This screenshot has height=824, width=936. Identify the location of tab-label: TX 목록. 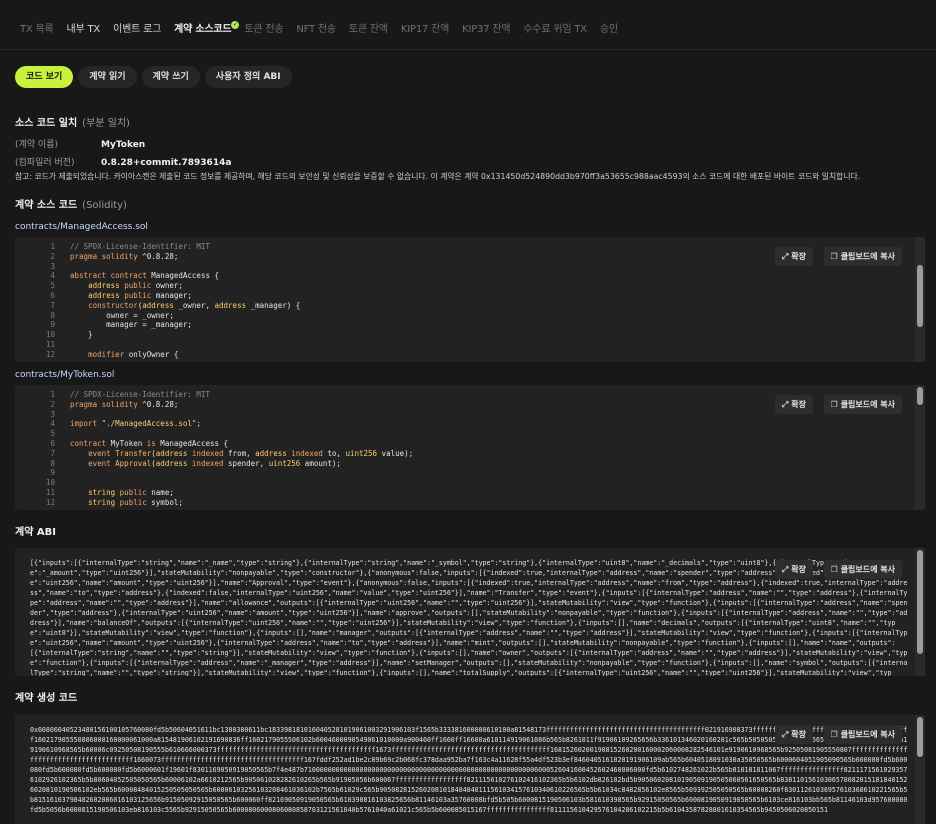
(37, 29).